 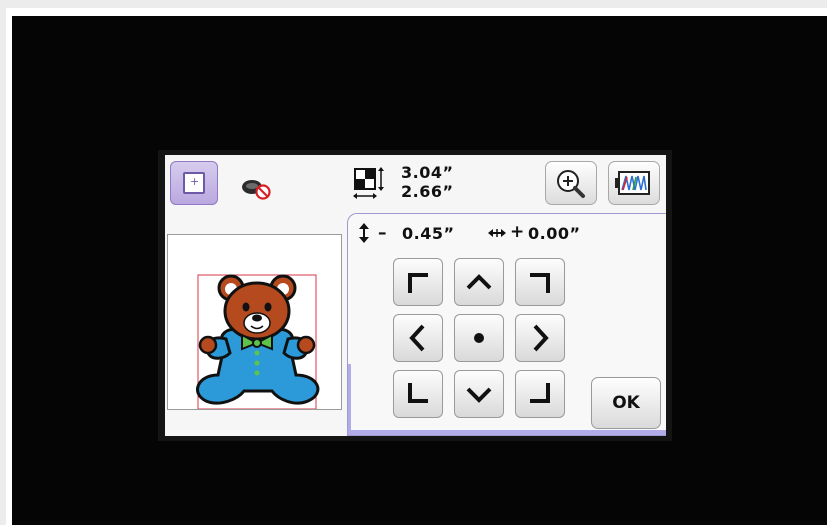 I want to click on no-thread-icon, so click(x=256, y=190).